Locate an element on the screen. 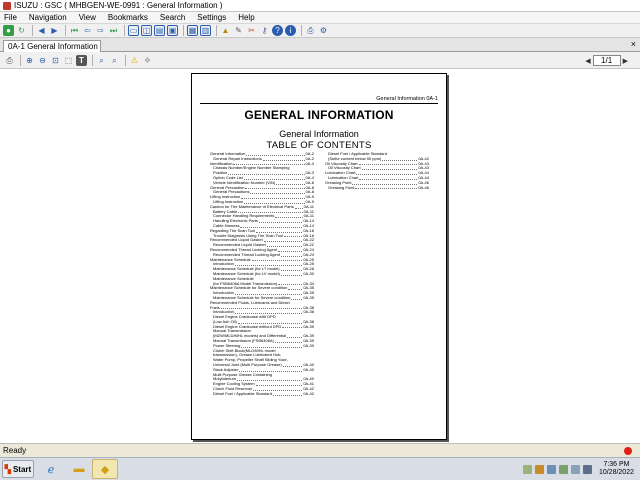  print-page-icon: ⎙ is located at coordinates (9, 60).